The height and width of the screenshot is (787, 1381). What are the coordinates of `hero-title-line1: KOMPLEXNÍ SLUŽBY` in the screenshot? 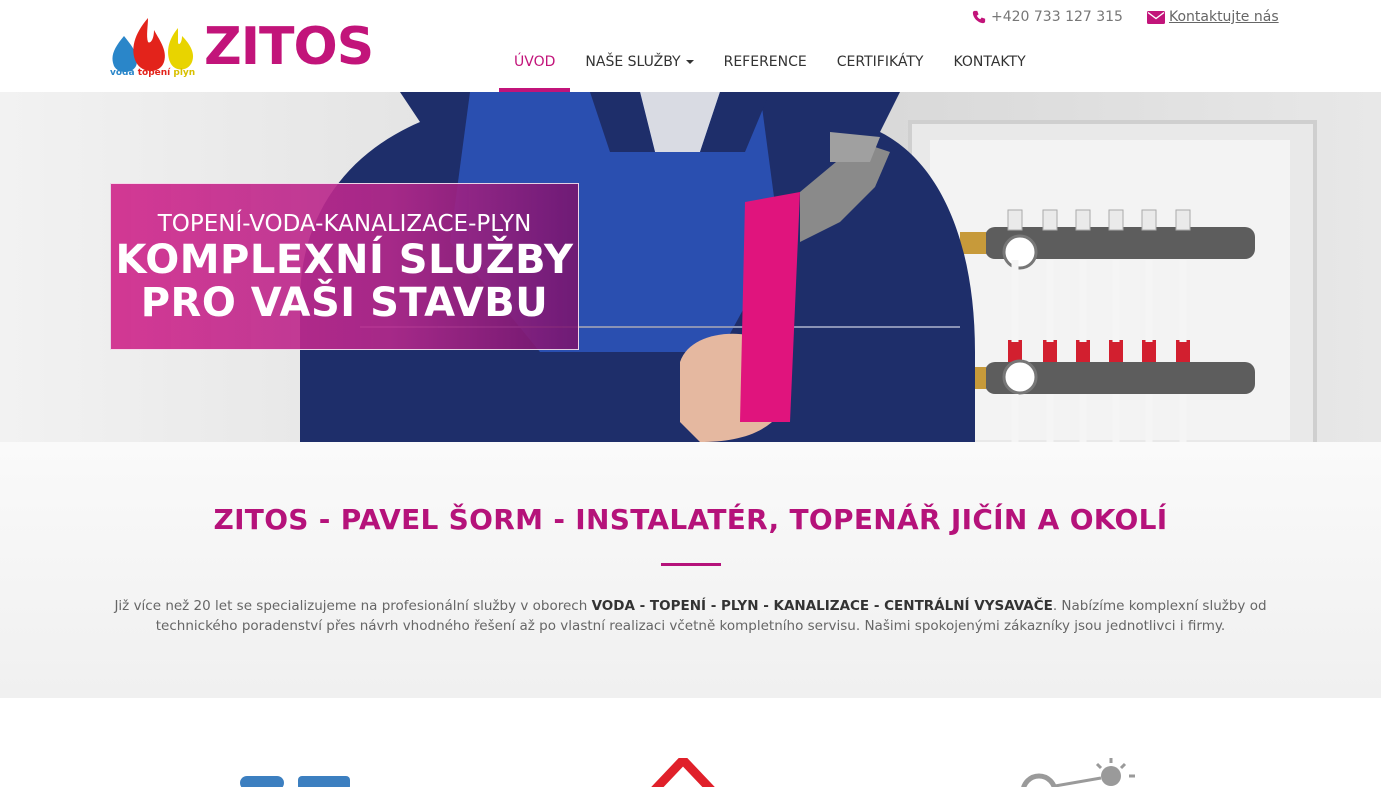 It's located at (344, 260).